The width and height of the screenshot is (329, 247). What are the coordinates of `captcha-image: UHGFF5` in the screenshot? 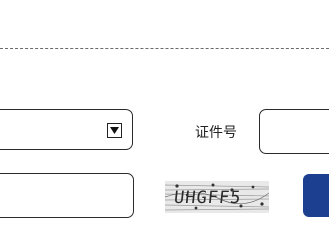 It's located at (217, 197).